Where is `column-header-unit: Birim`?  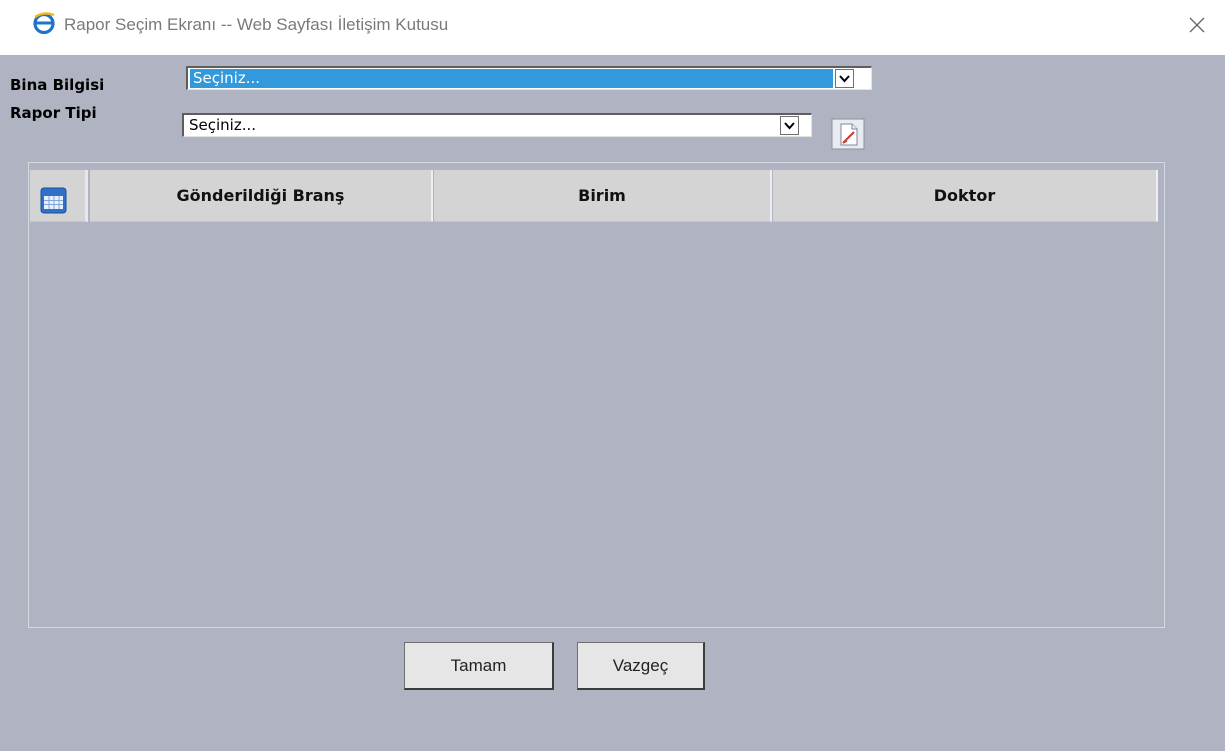
column-header-unit: Birim is located at coordinates (603, 196).